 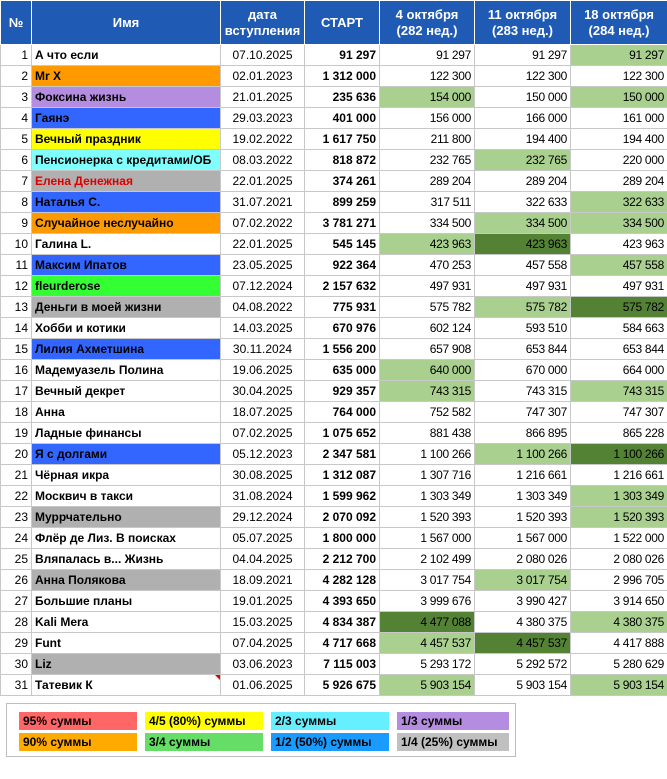 What do you see at coordinates (342, 307) in the screenshot?
I see `start-amount-cell: 775 931` at bounding box center [342, 307].